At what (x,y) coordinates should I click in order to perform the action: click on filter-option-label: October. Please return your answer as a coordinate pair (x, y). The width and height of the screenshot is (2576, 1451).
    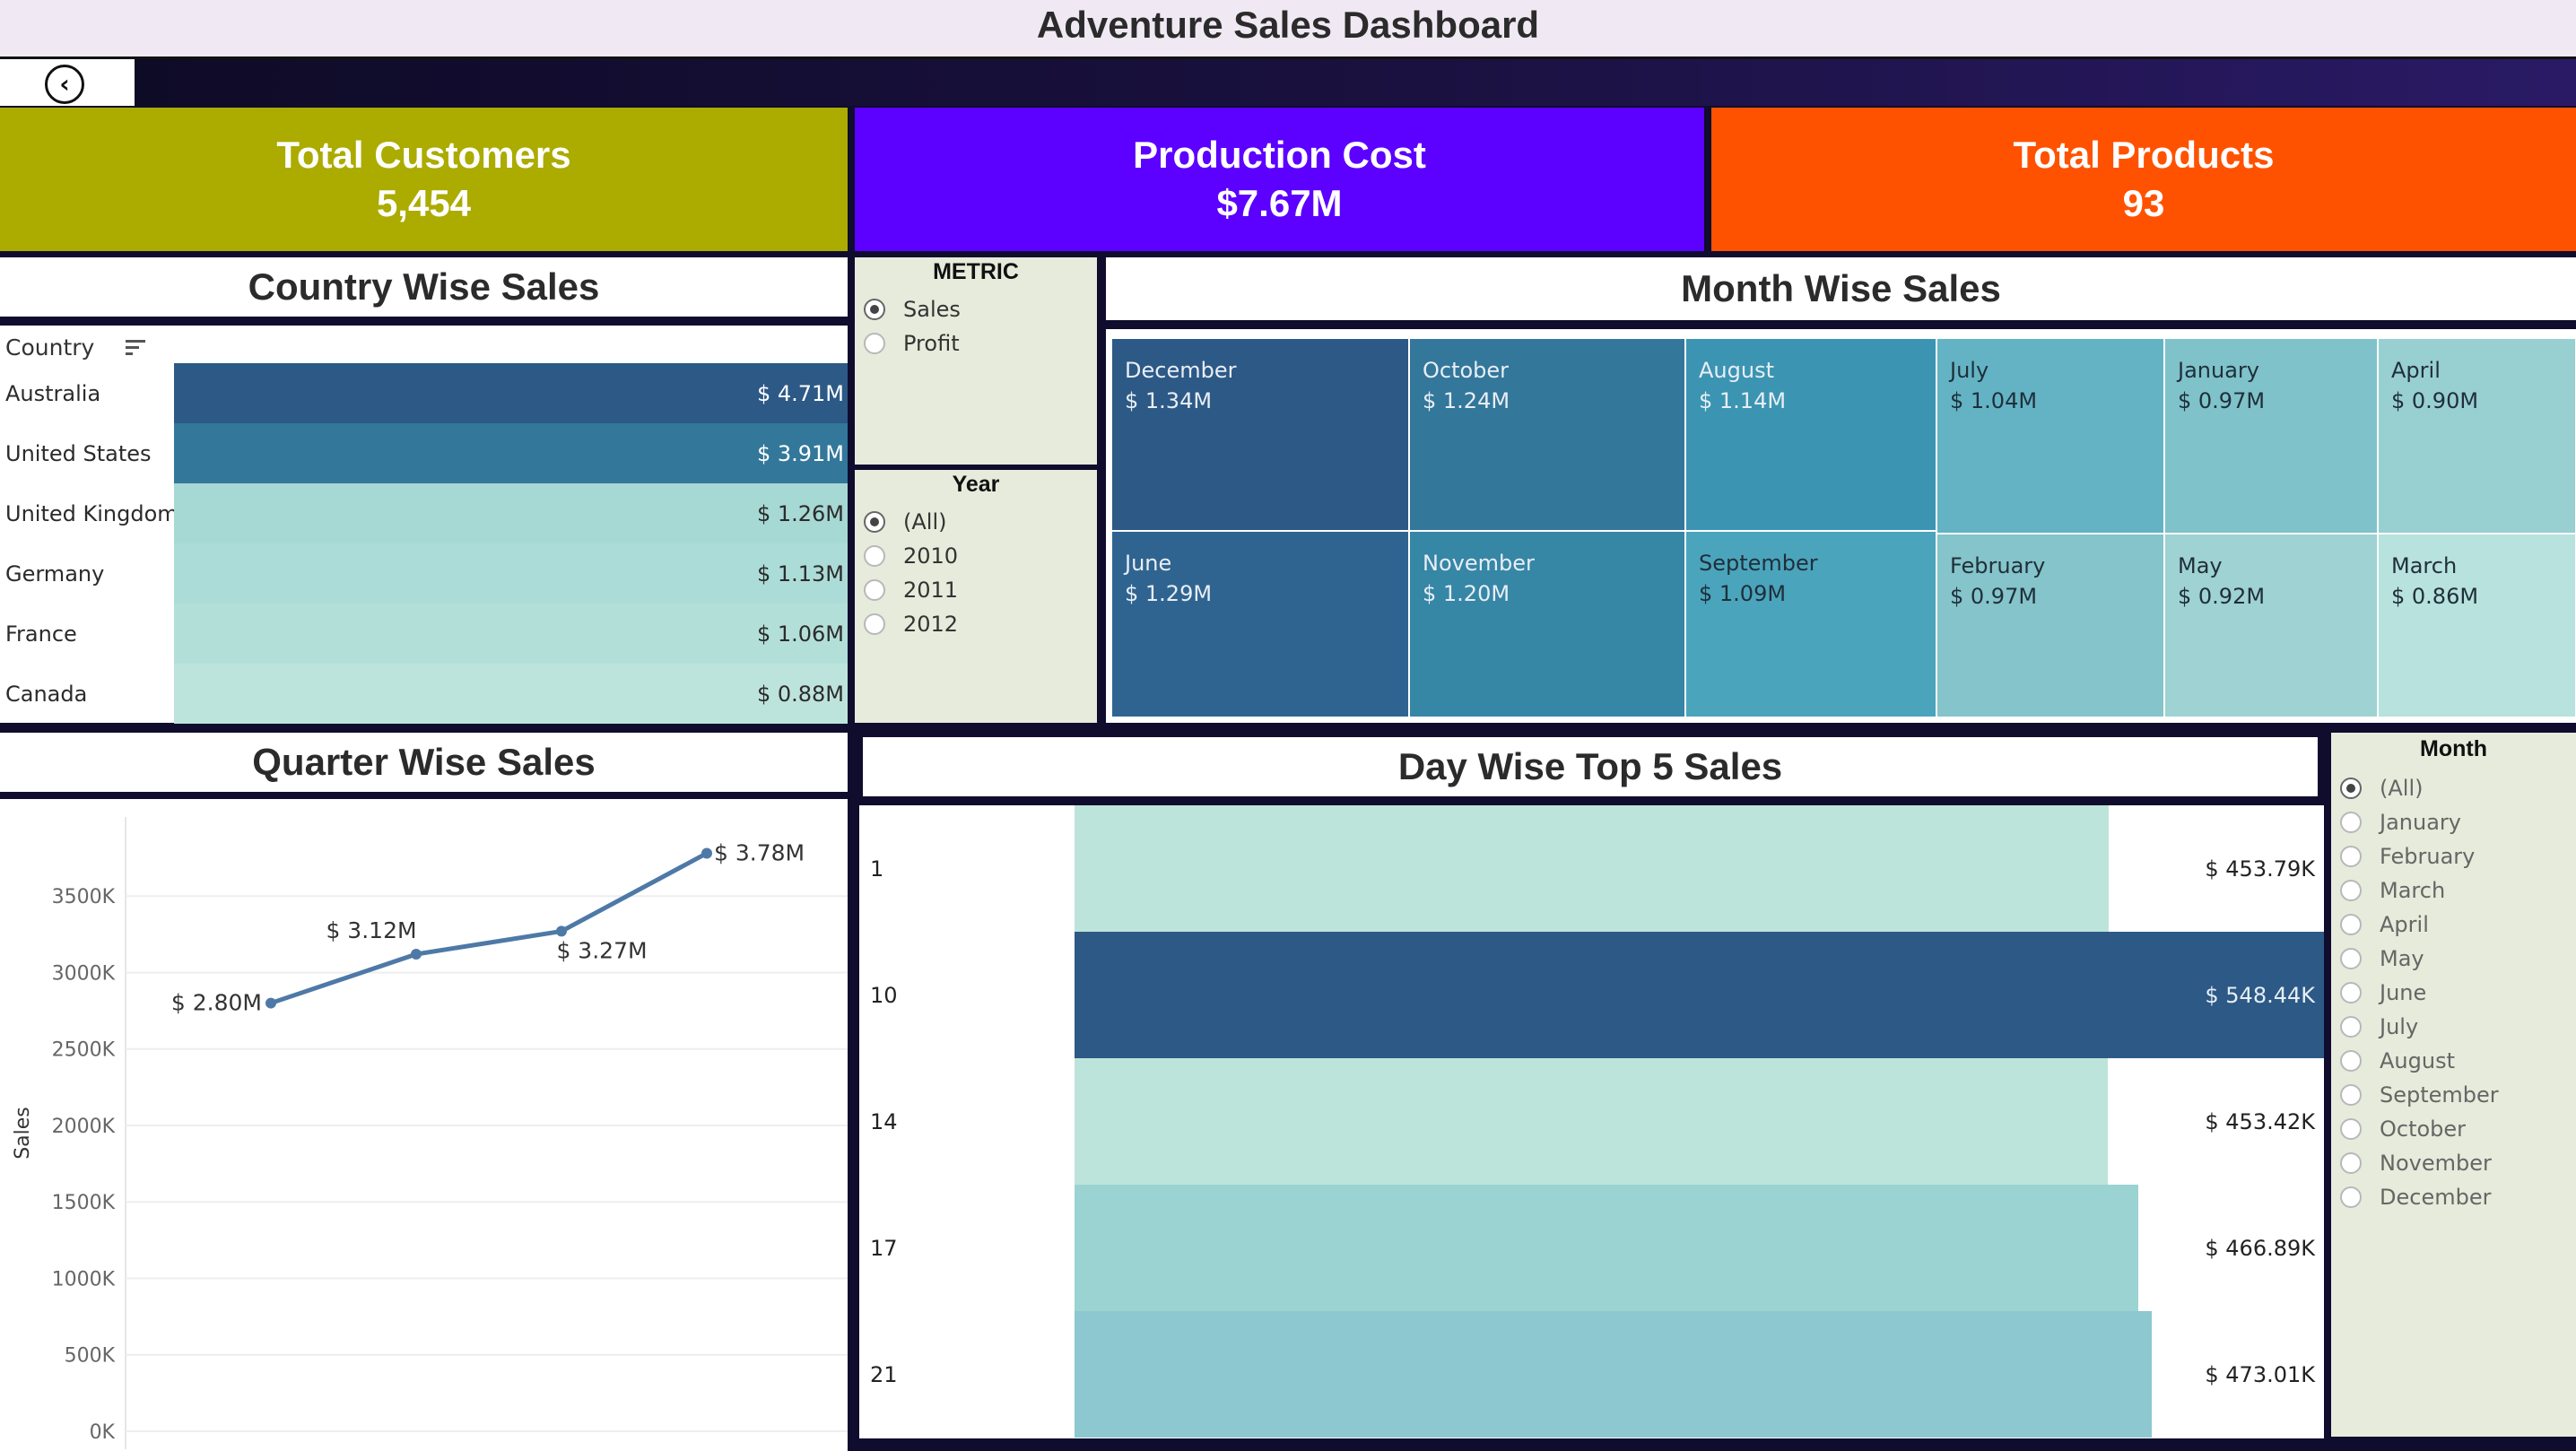
    Looking at the image, I should click on (2423, 1129).